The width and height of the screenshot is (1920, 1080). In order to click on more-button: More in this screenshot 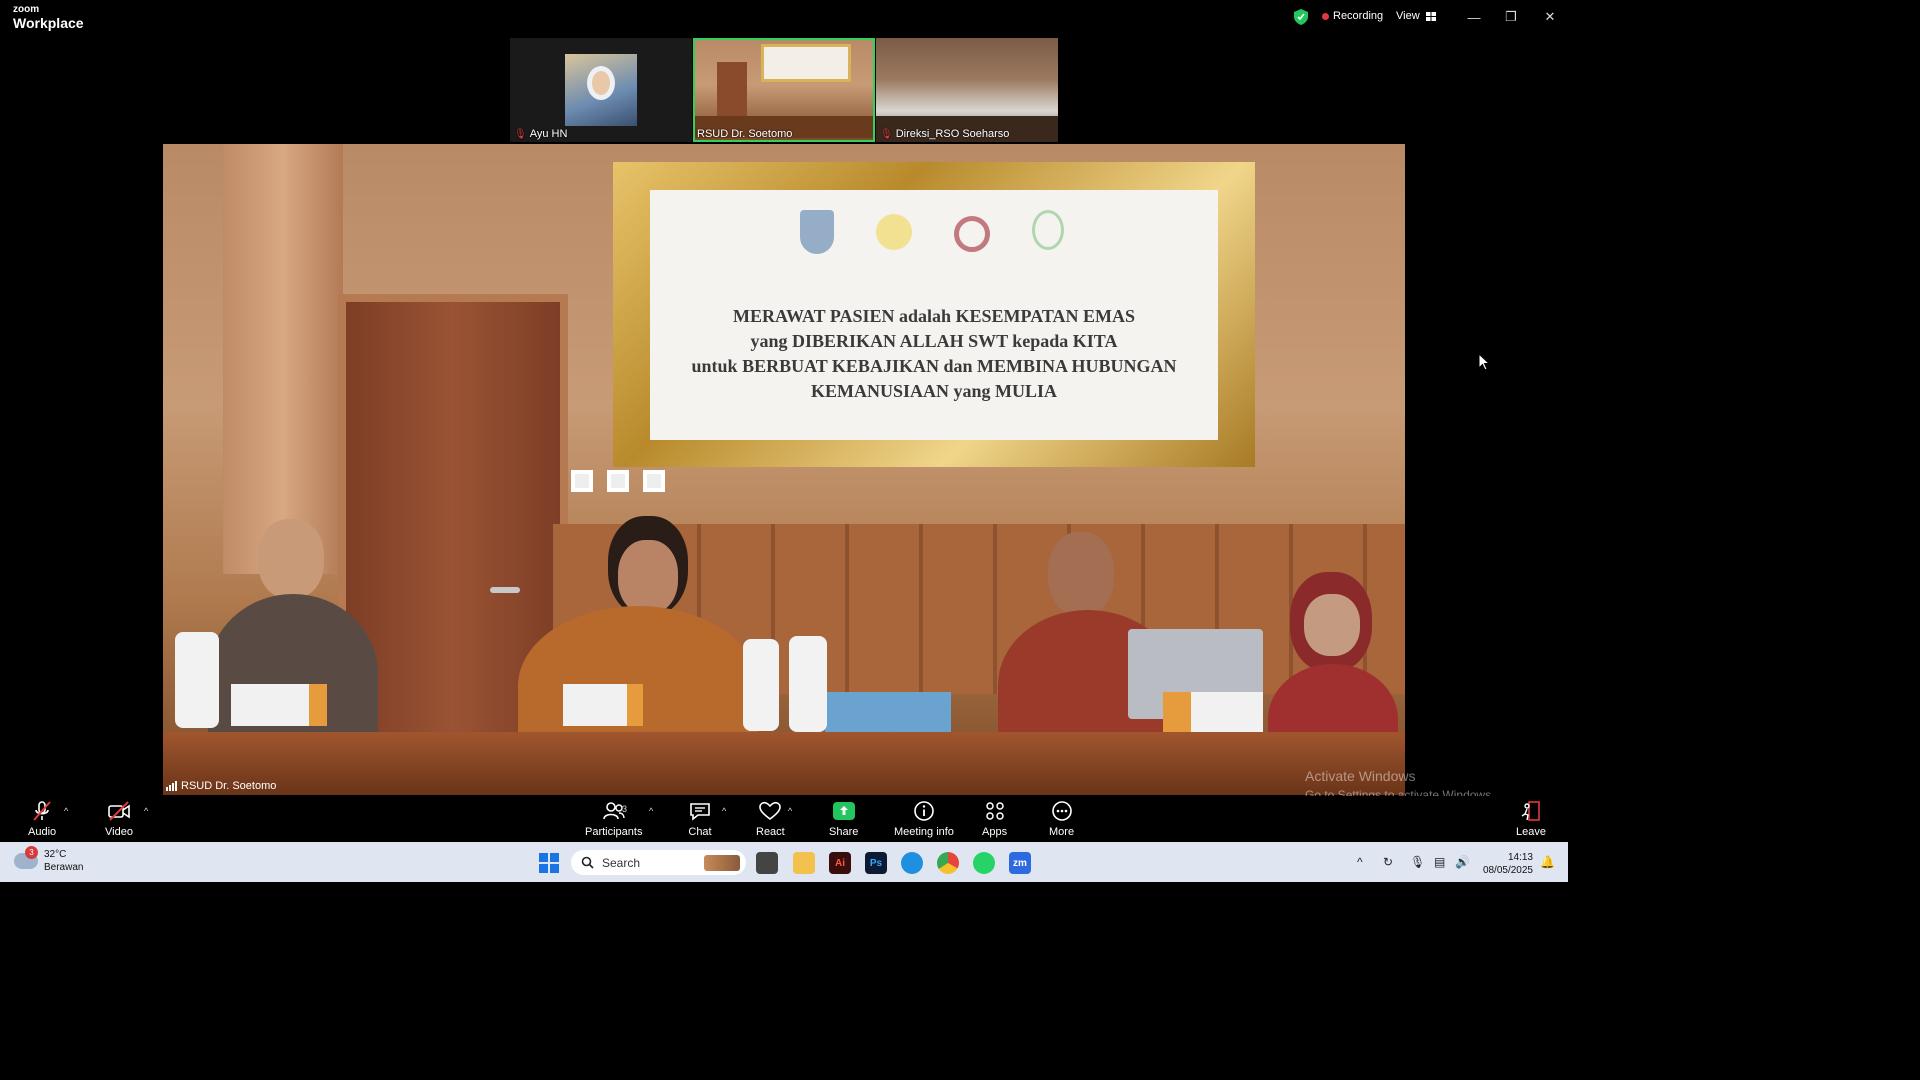, I will do `click(1061, 819)`.